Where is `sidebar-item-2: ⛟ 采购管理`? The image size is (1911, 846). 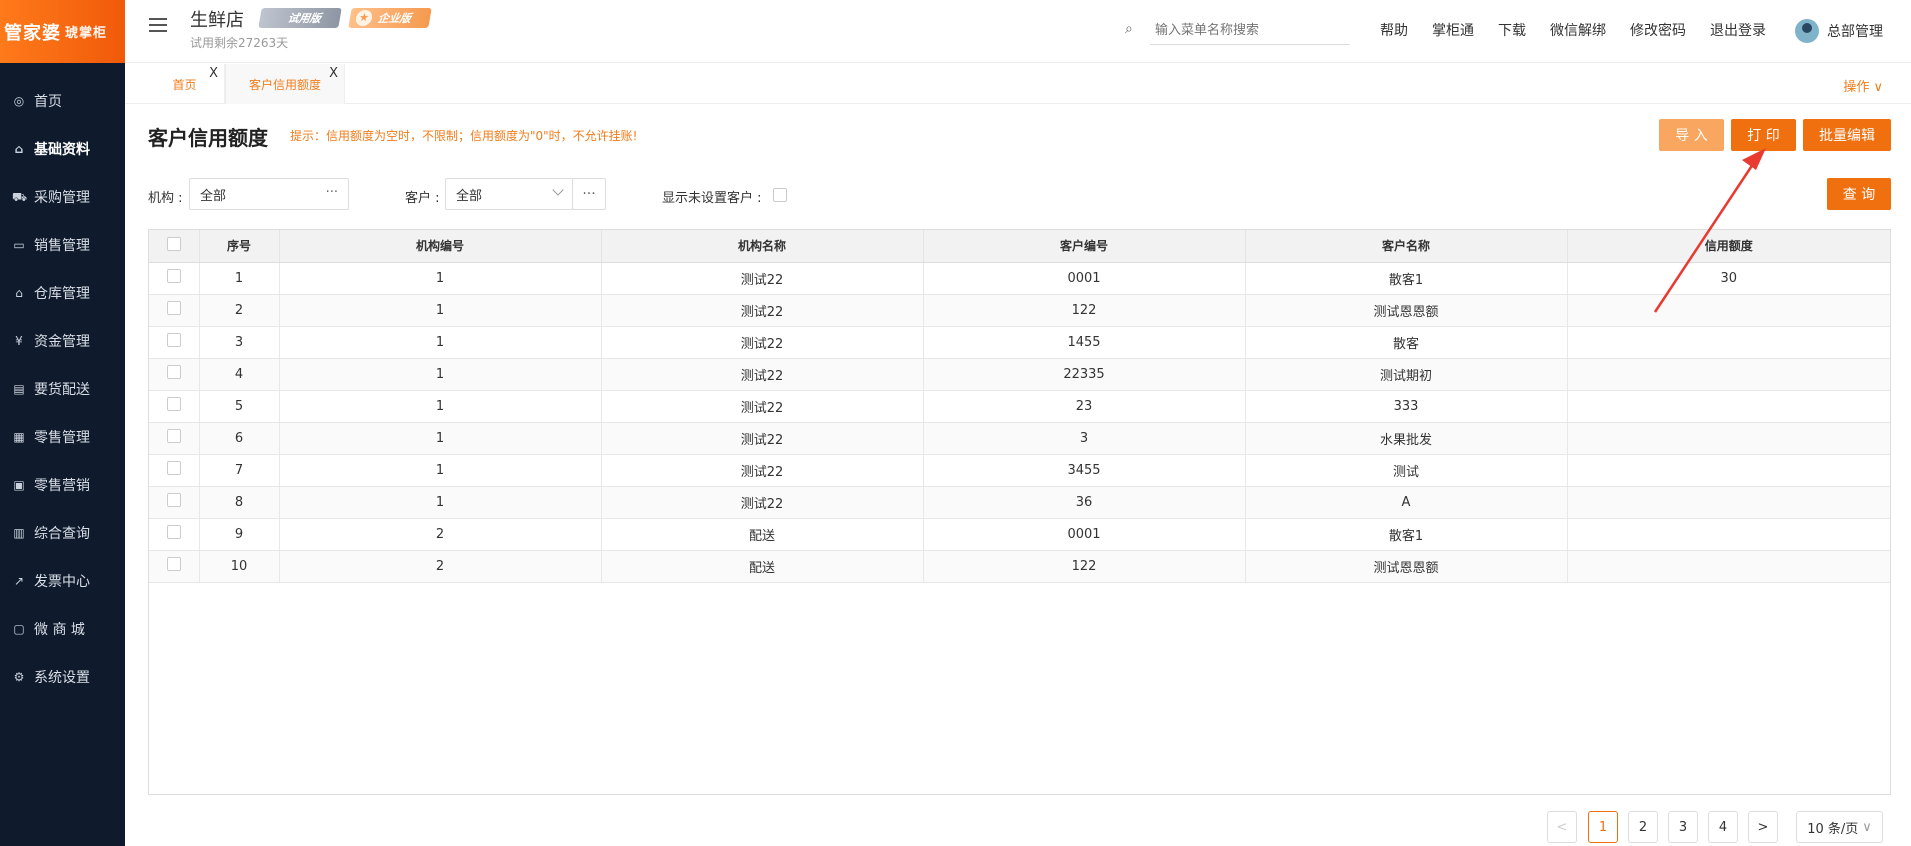 sidebar-item-2: ⛟ 采购管理 is located at coordinates (62, 197).